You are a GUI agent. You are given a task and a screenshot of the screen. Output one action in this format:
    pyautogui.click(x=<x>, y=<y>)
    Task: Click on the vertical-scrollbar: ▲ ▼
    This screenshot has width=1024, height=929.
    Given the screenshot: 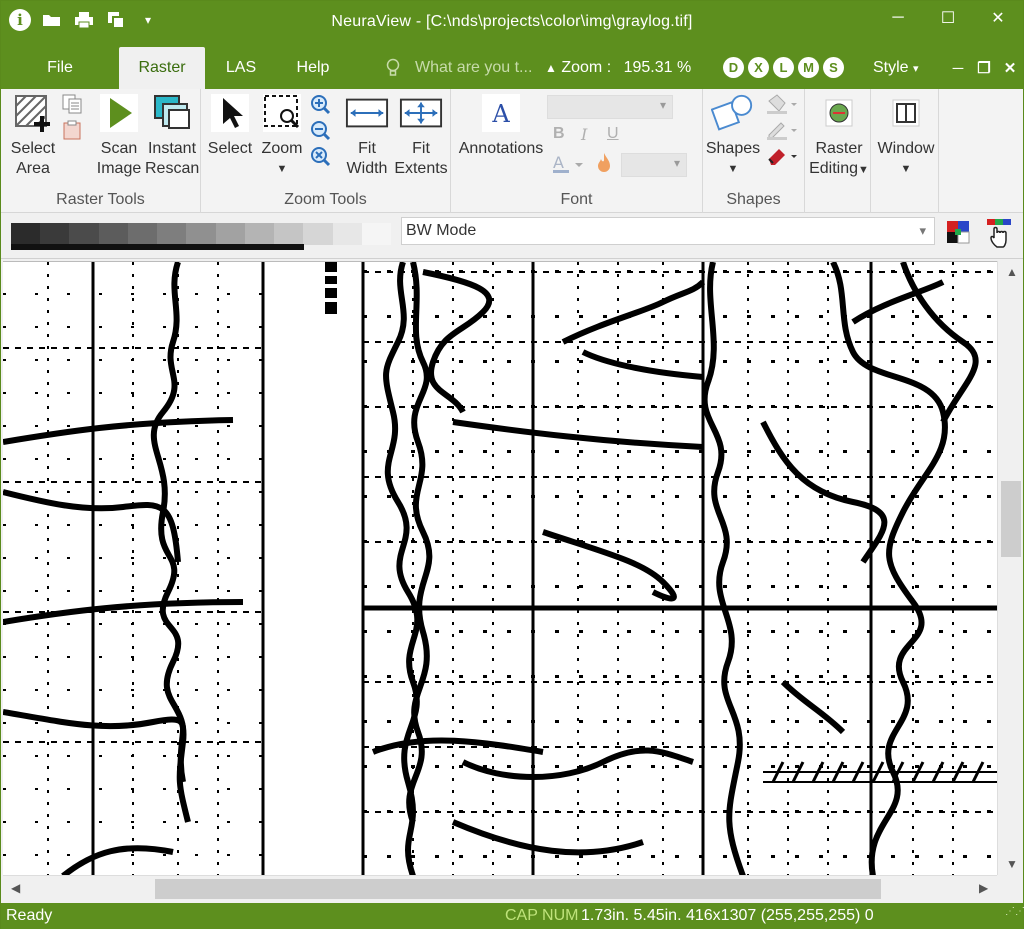 What is the action you would take?
    pyautogui.click(x=1010, y=568)
    